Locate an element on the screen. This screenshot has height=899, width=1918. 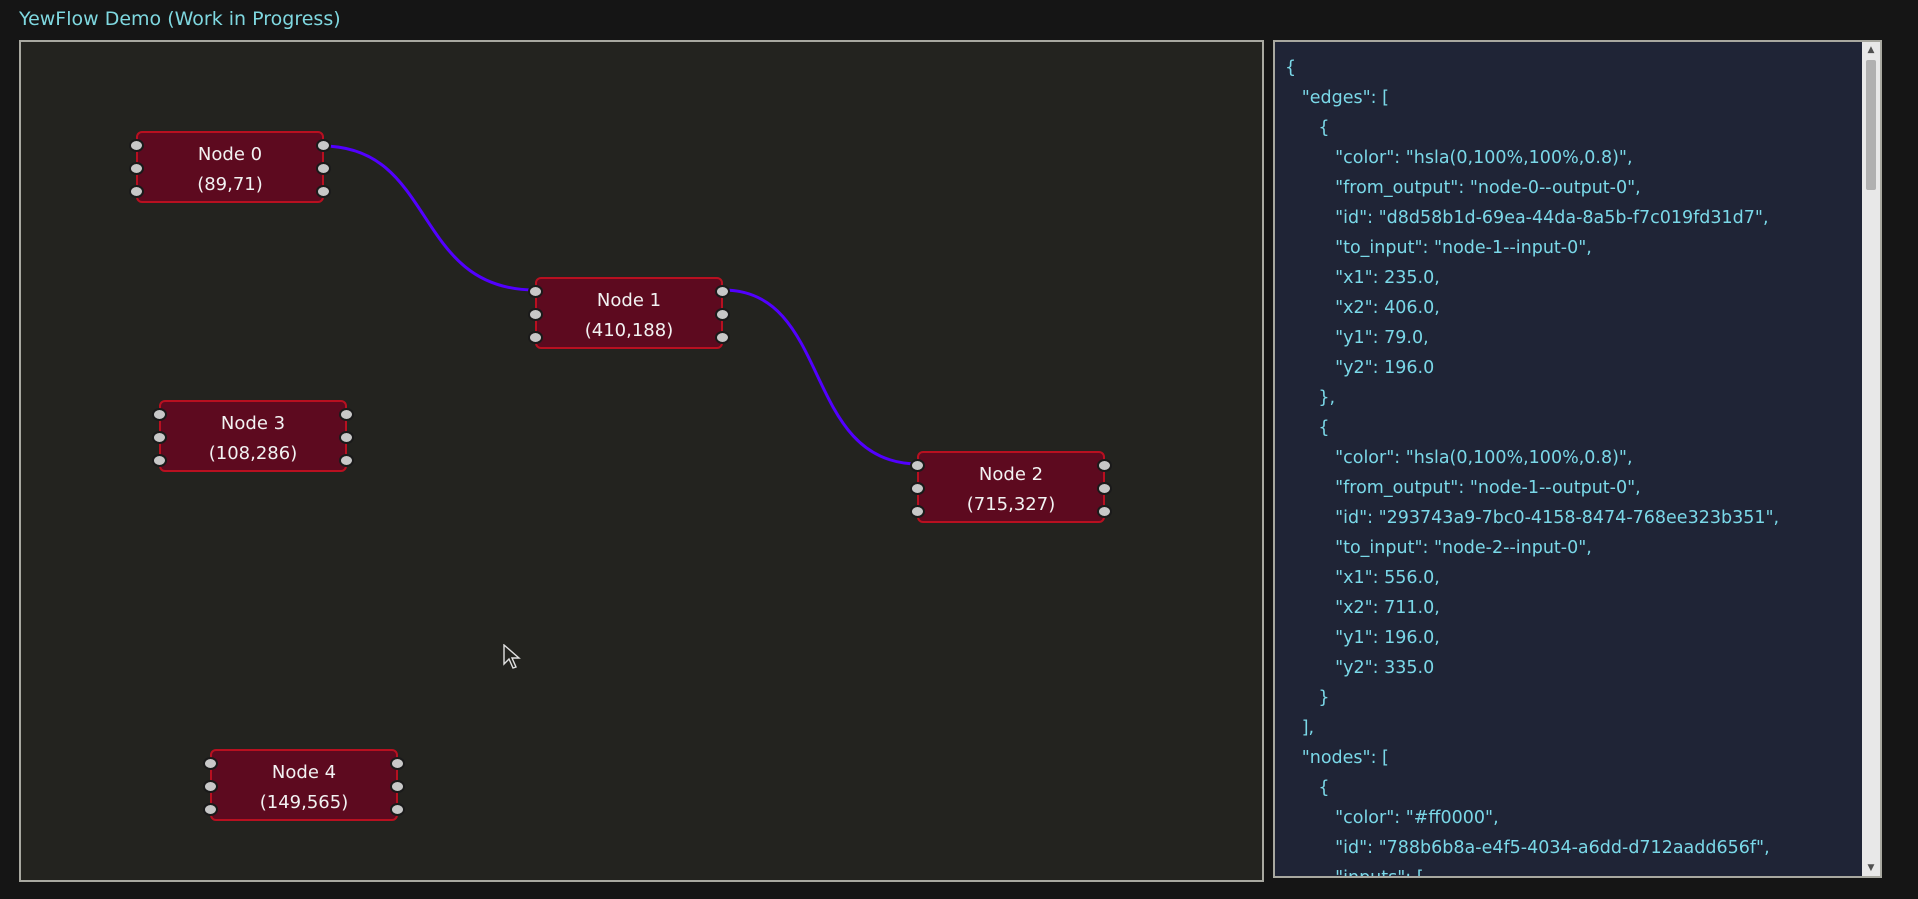
node-title: Node 1 is located at coordinates (629, 300).